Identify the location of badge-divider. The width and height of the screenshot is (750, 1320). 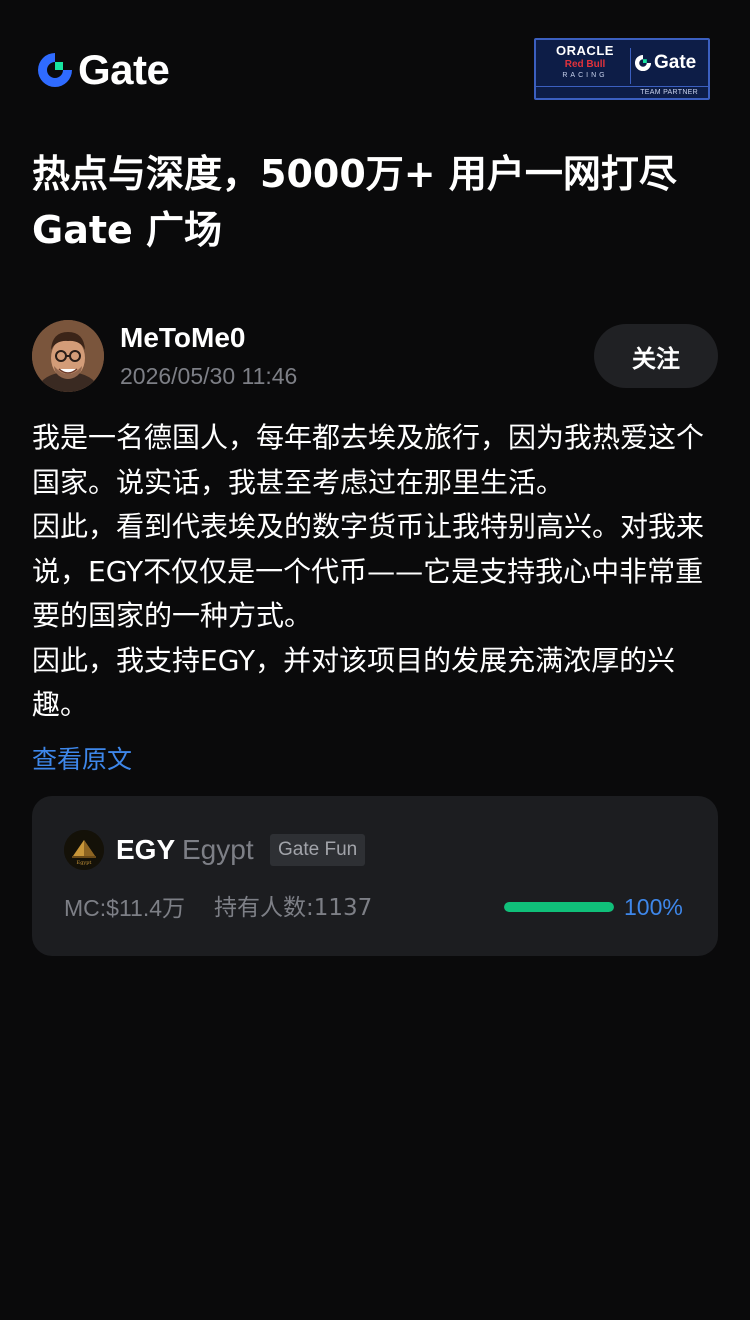
(630, 66).